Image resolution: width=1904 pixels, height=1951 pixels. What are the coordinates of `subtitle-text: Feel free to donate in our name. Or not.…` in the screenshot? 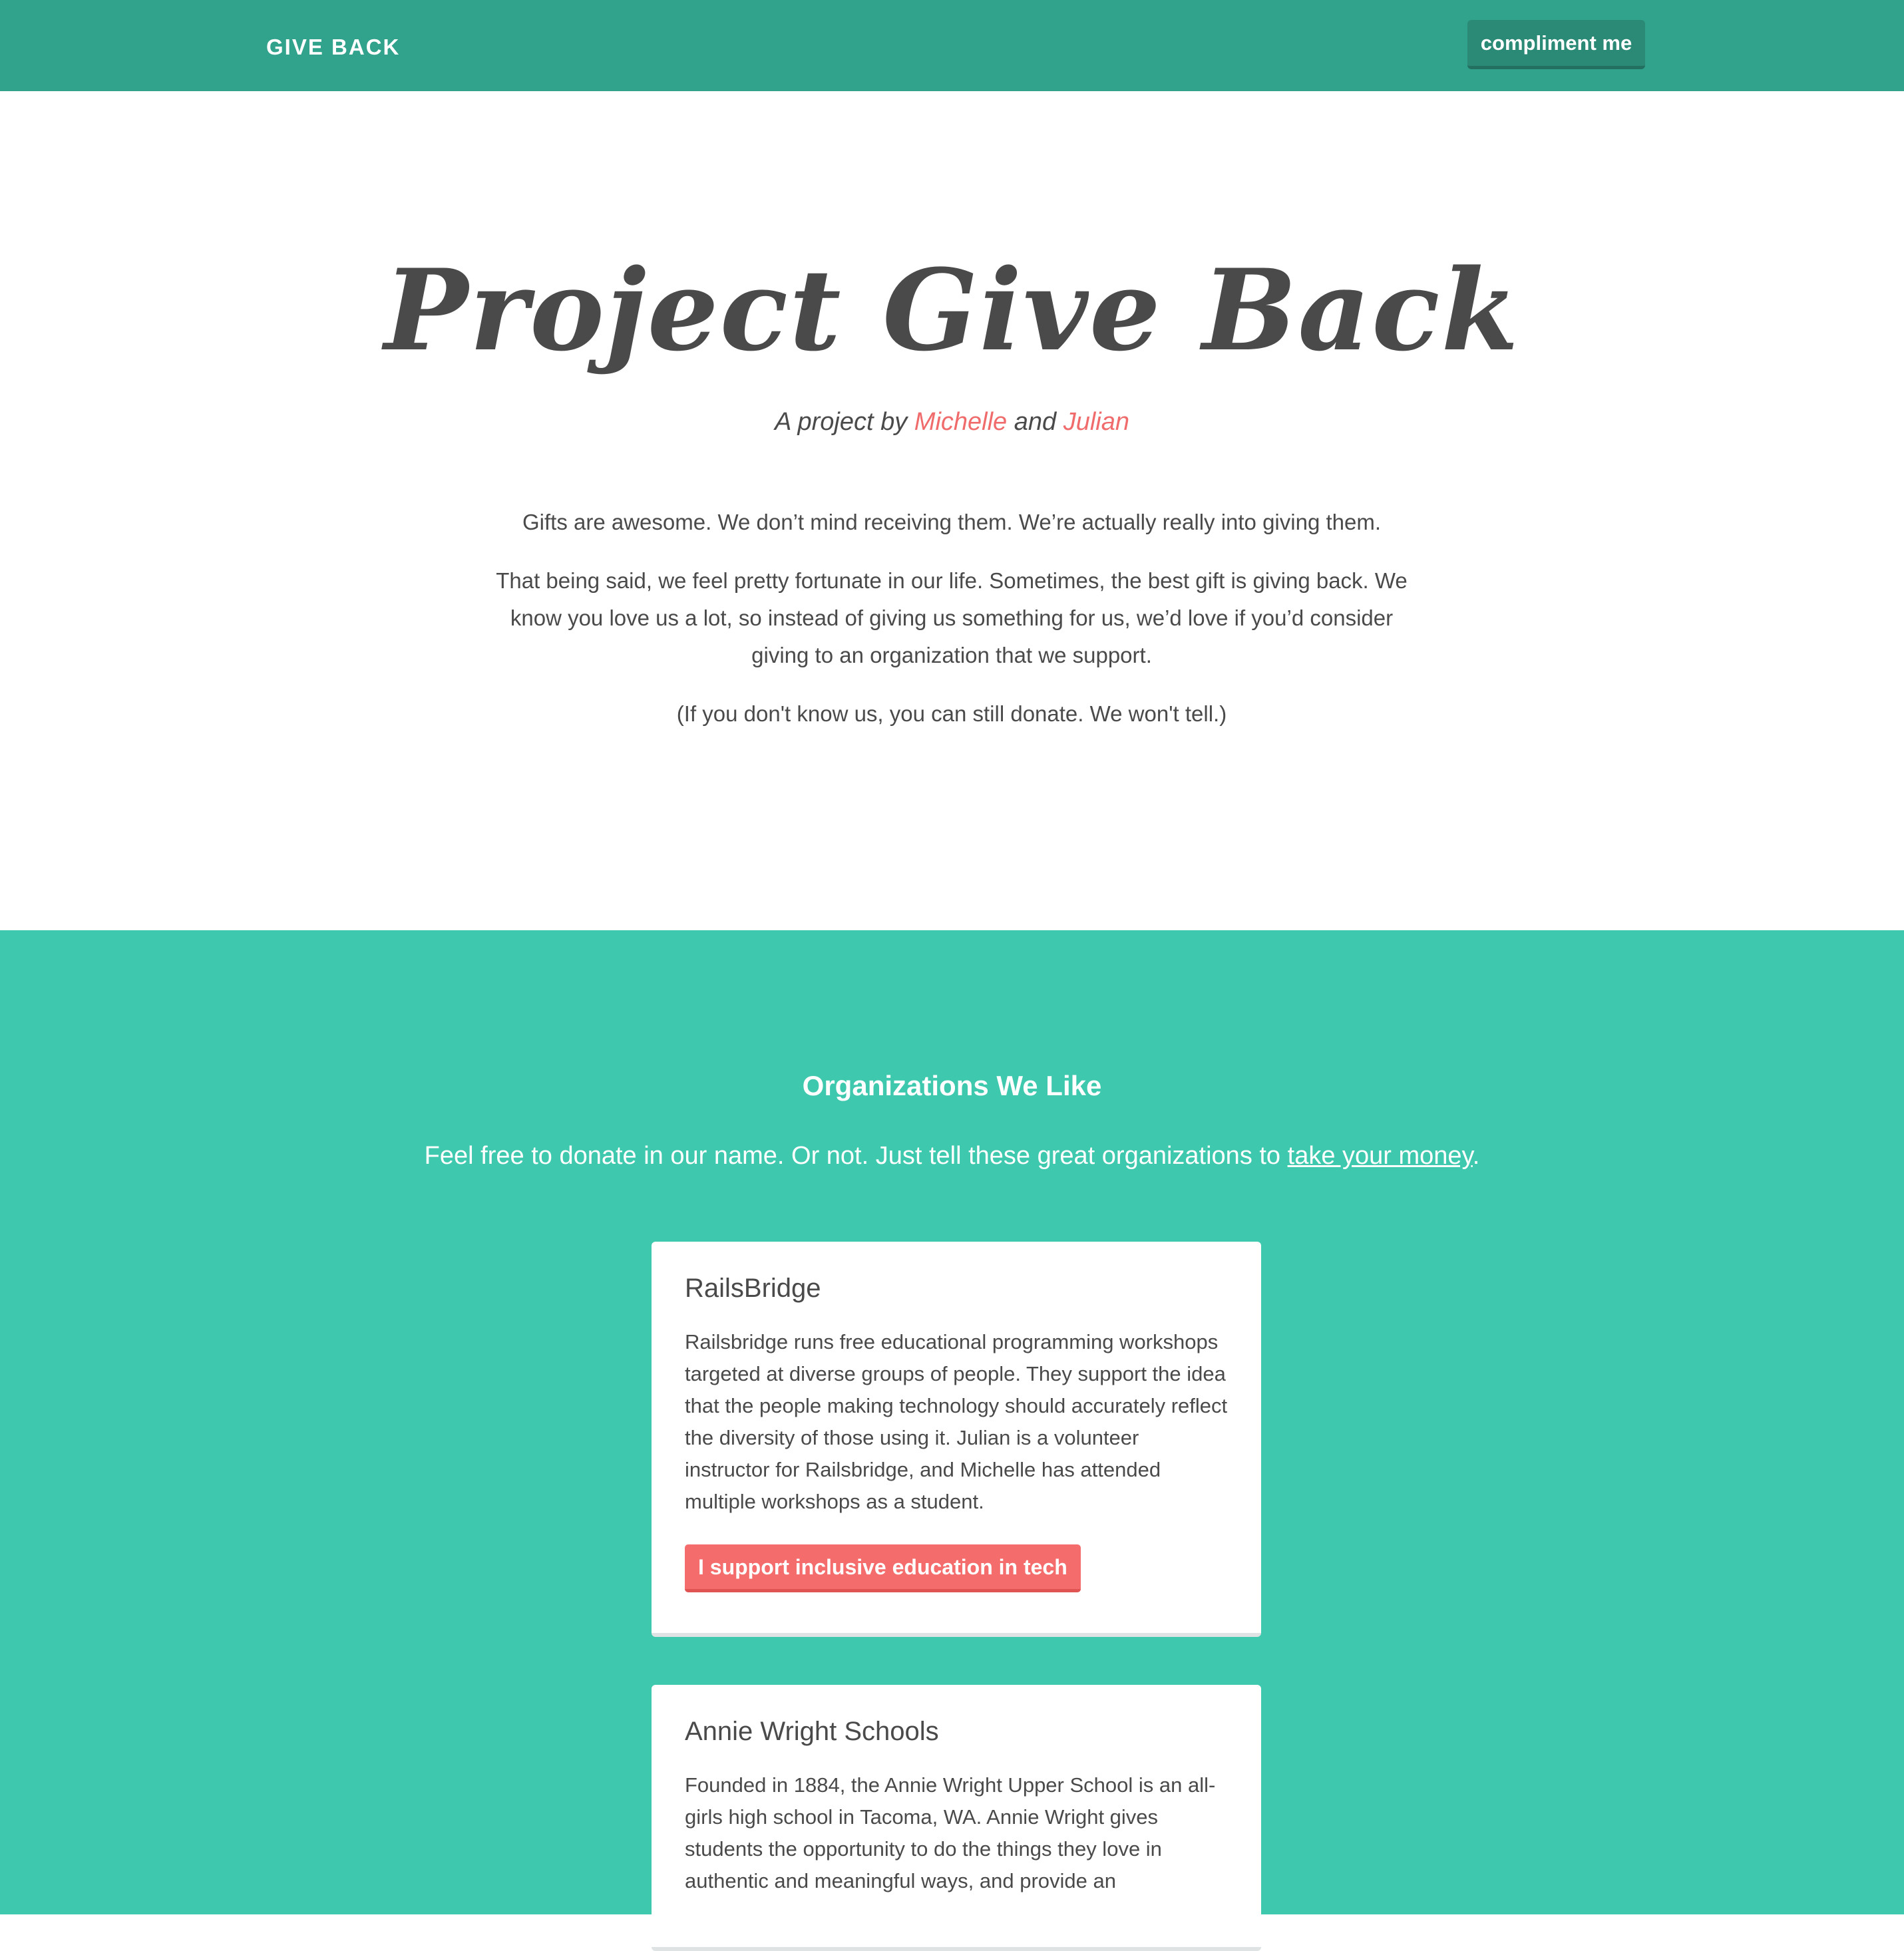 It's located at (853, 1156).